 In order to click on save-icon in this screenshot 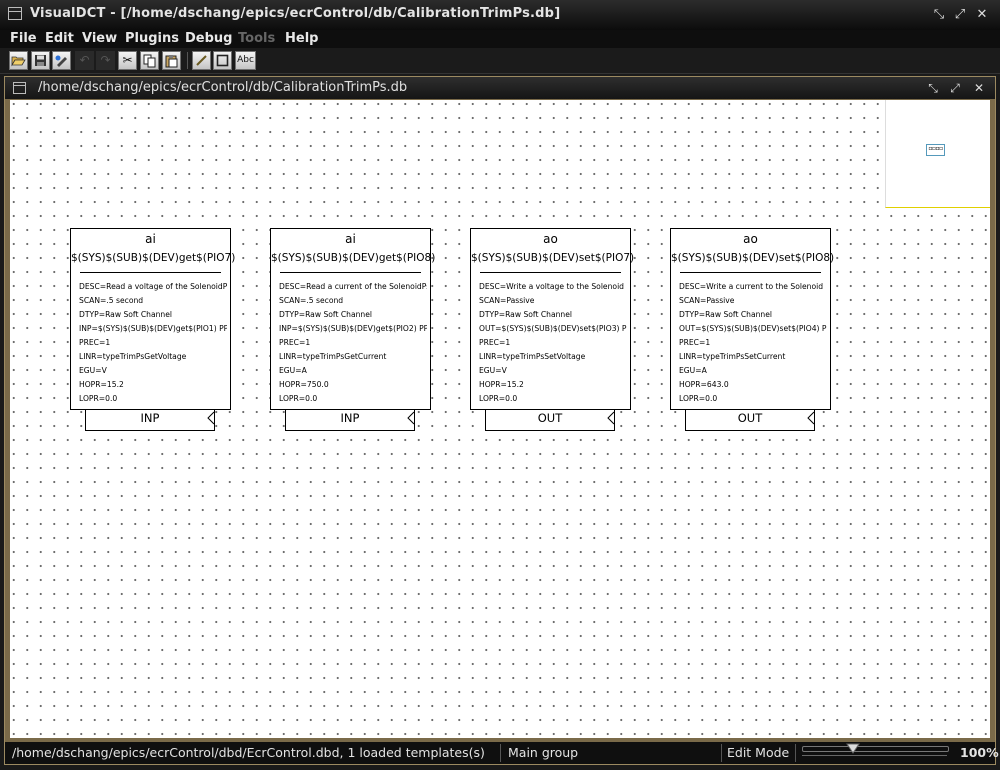, I will do `click(40, 60)`.